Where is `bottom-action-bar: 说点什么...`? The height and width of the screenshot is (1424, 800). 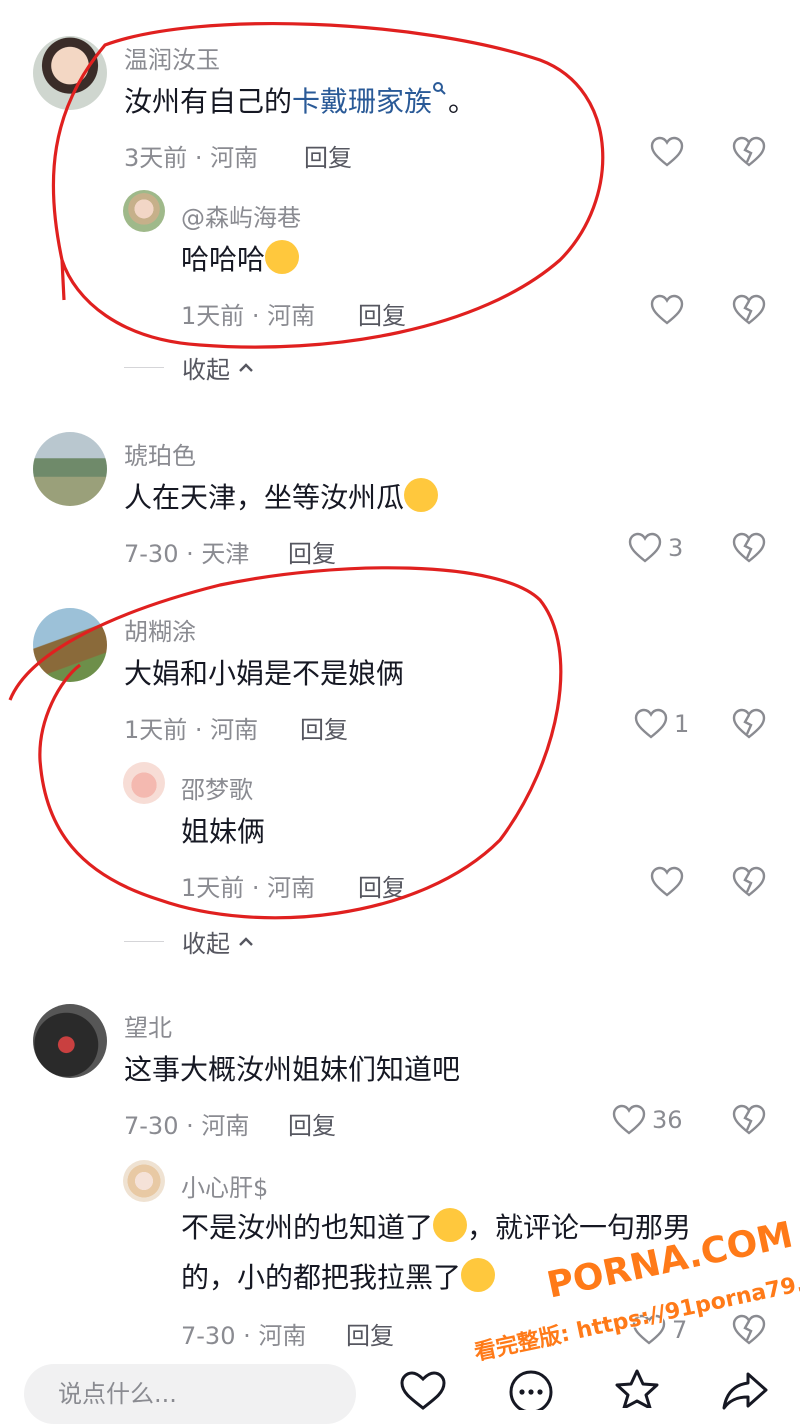 bottom-action-bar: 说点什么... is located at coordinates (400, 1387).